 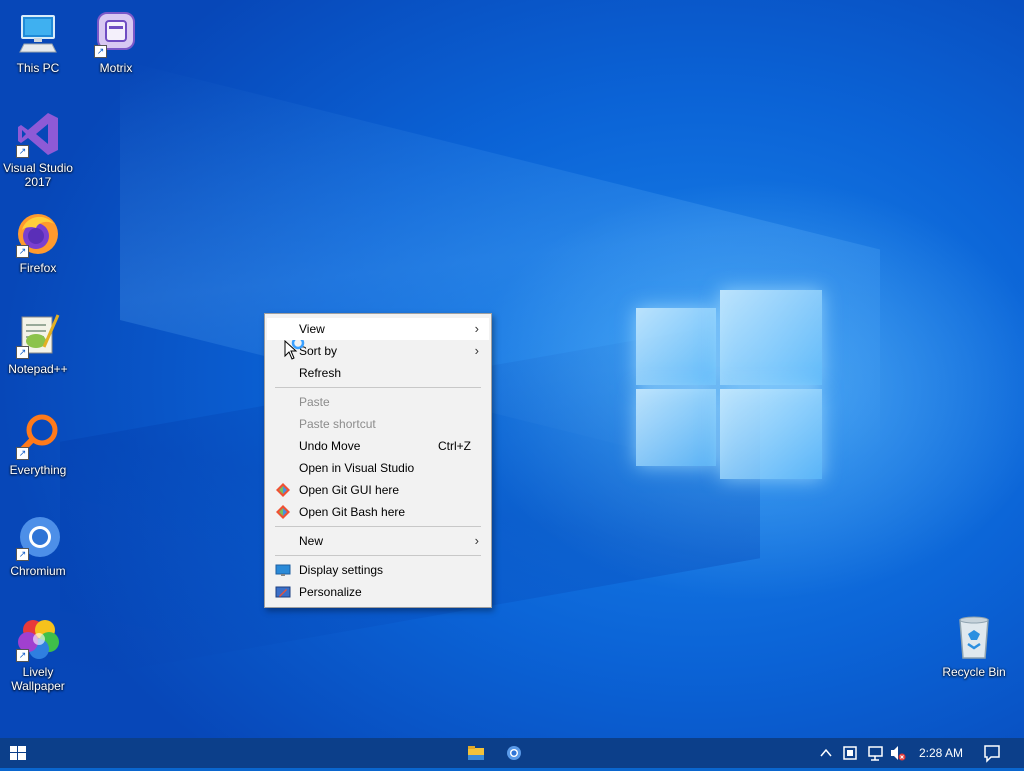 I want to click on menu-item-label: View, so click(x=312, y=329).